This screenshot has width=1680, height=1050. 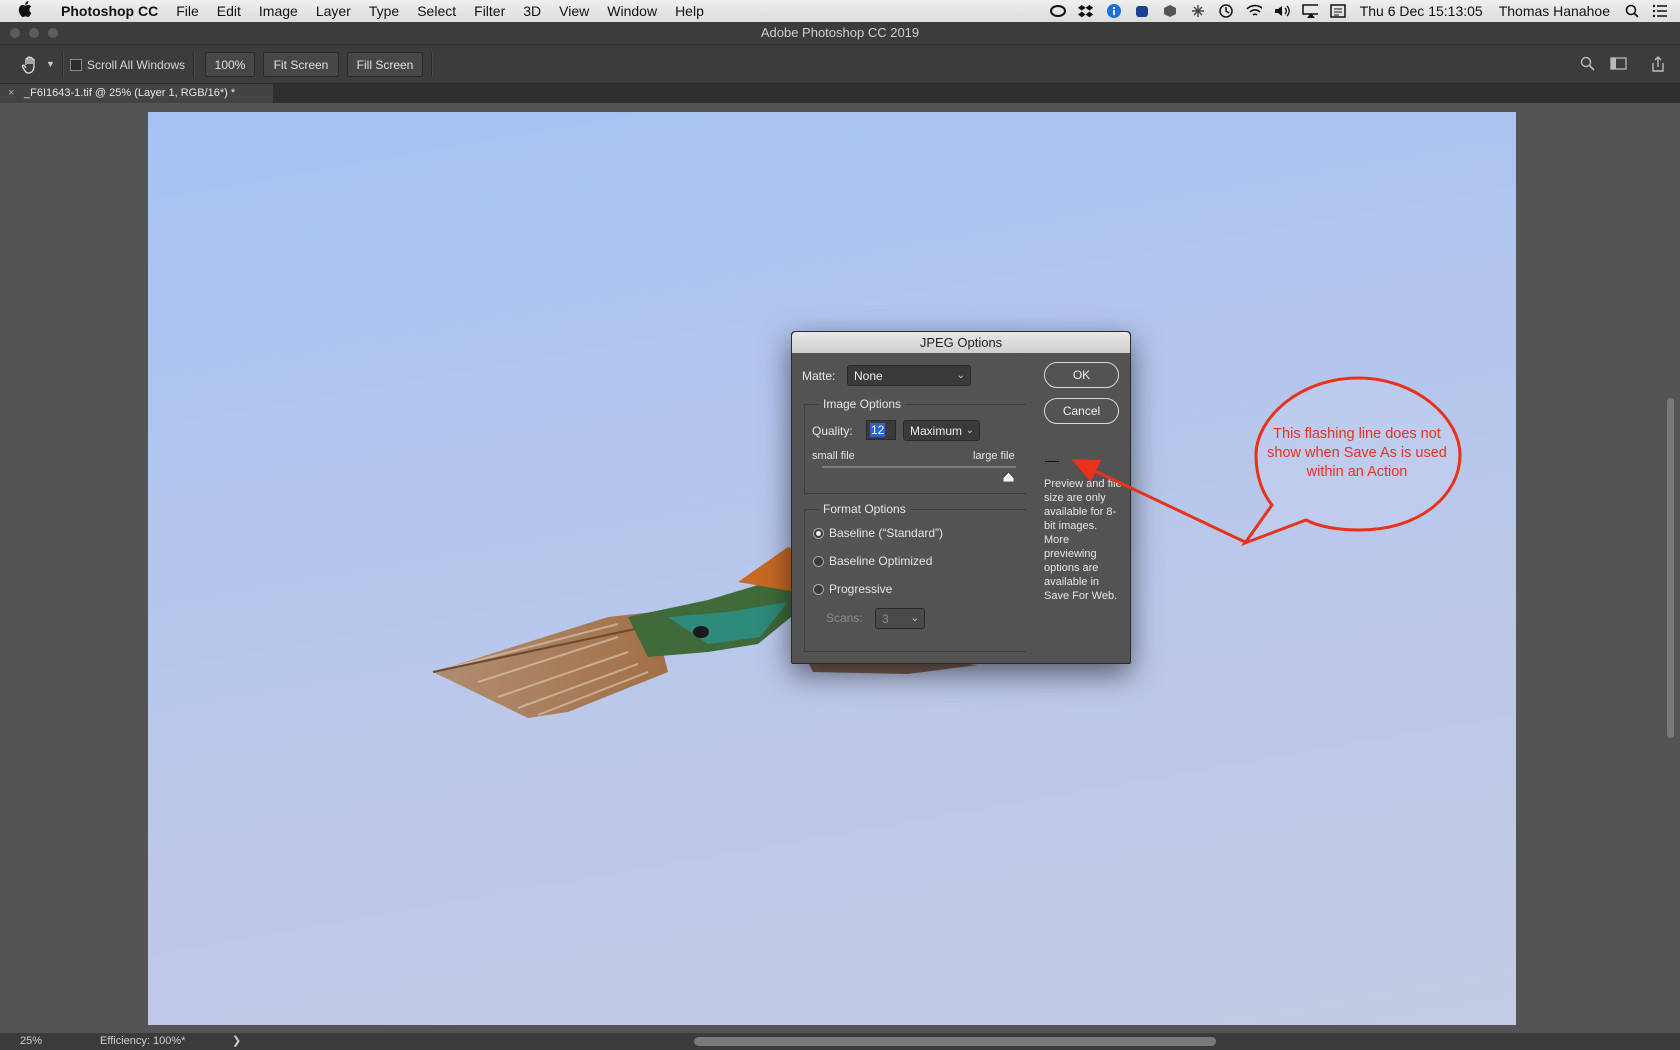 What do you see at coordinates (143, 1041) in the screenshot?
I see `efficiency-readout: Efficiency: 100%*` at bounding box center [143, 1041].